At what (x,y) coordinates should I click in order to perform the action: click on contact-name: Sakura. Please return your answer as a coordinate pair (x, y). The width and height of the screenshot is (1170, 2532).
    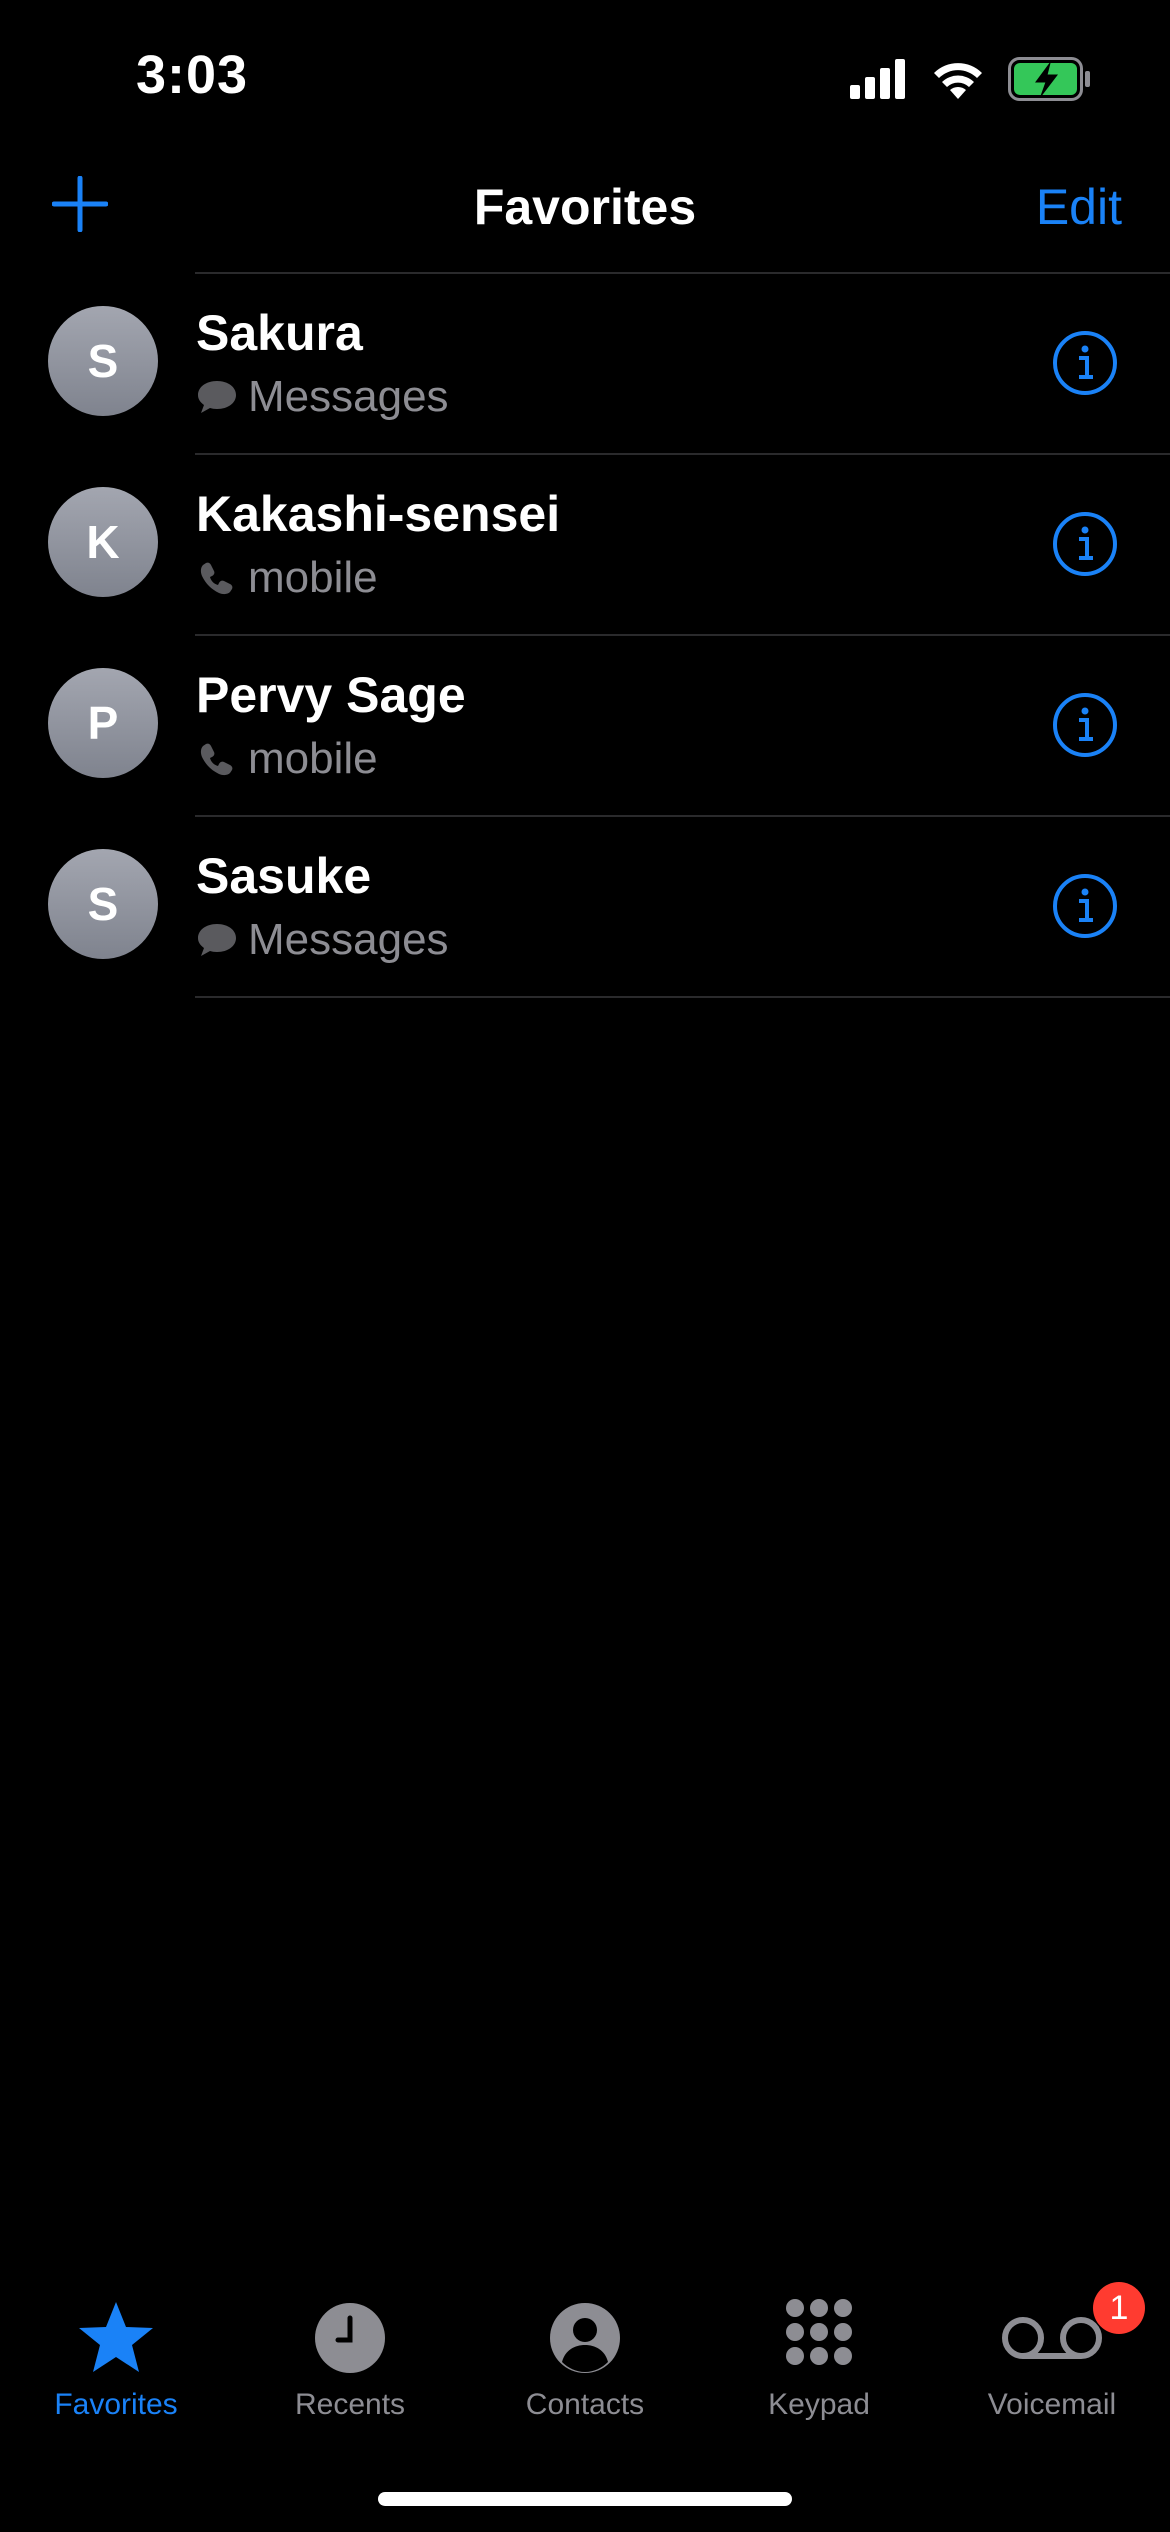
    Looking at the image, I should click on (279, 333).